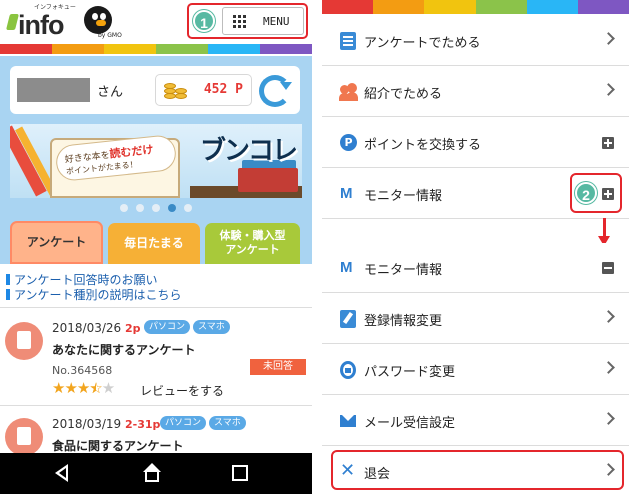 The image size is (629, 494). I want to click on arrow-down-icon, so click(604, 232).